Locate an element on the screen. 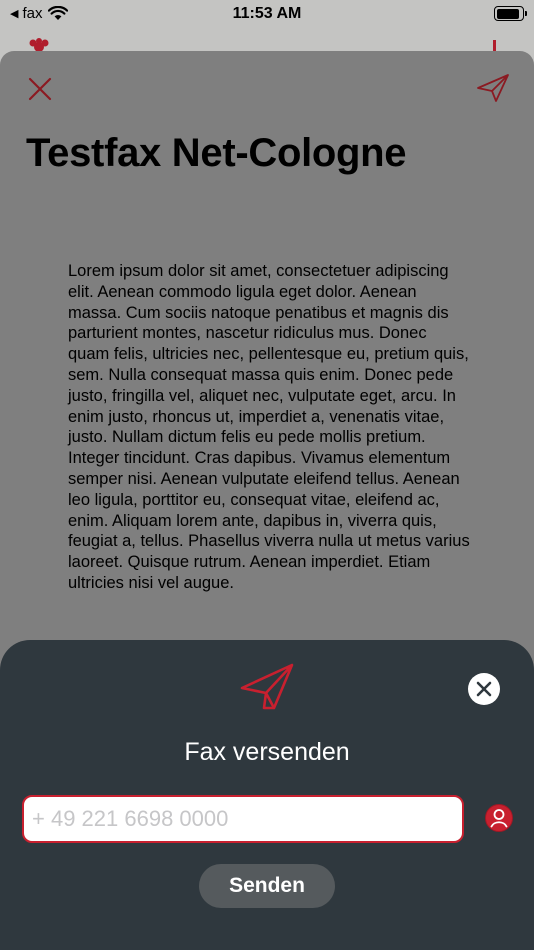  contact-person-icon is located at coordinates (499, 818).